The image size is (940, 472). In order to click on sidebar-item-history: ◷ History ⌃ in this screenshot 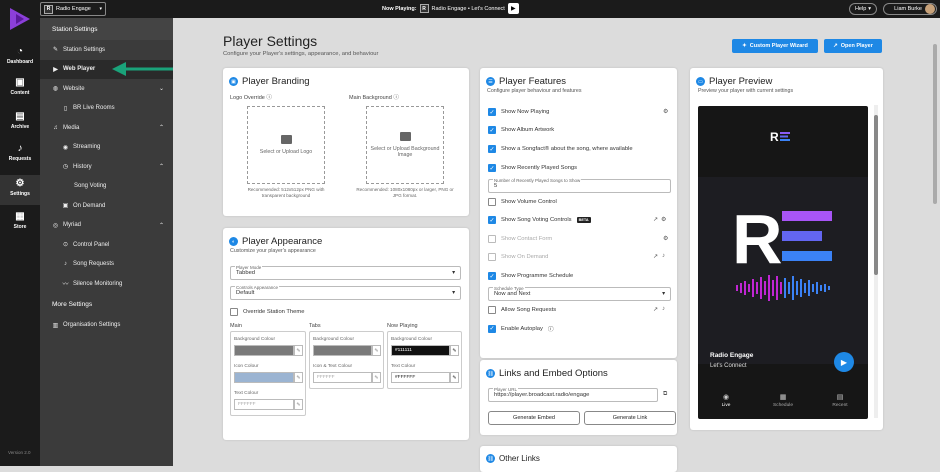, I will do `click(106, 167)`.